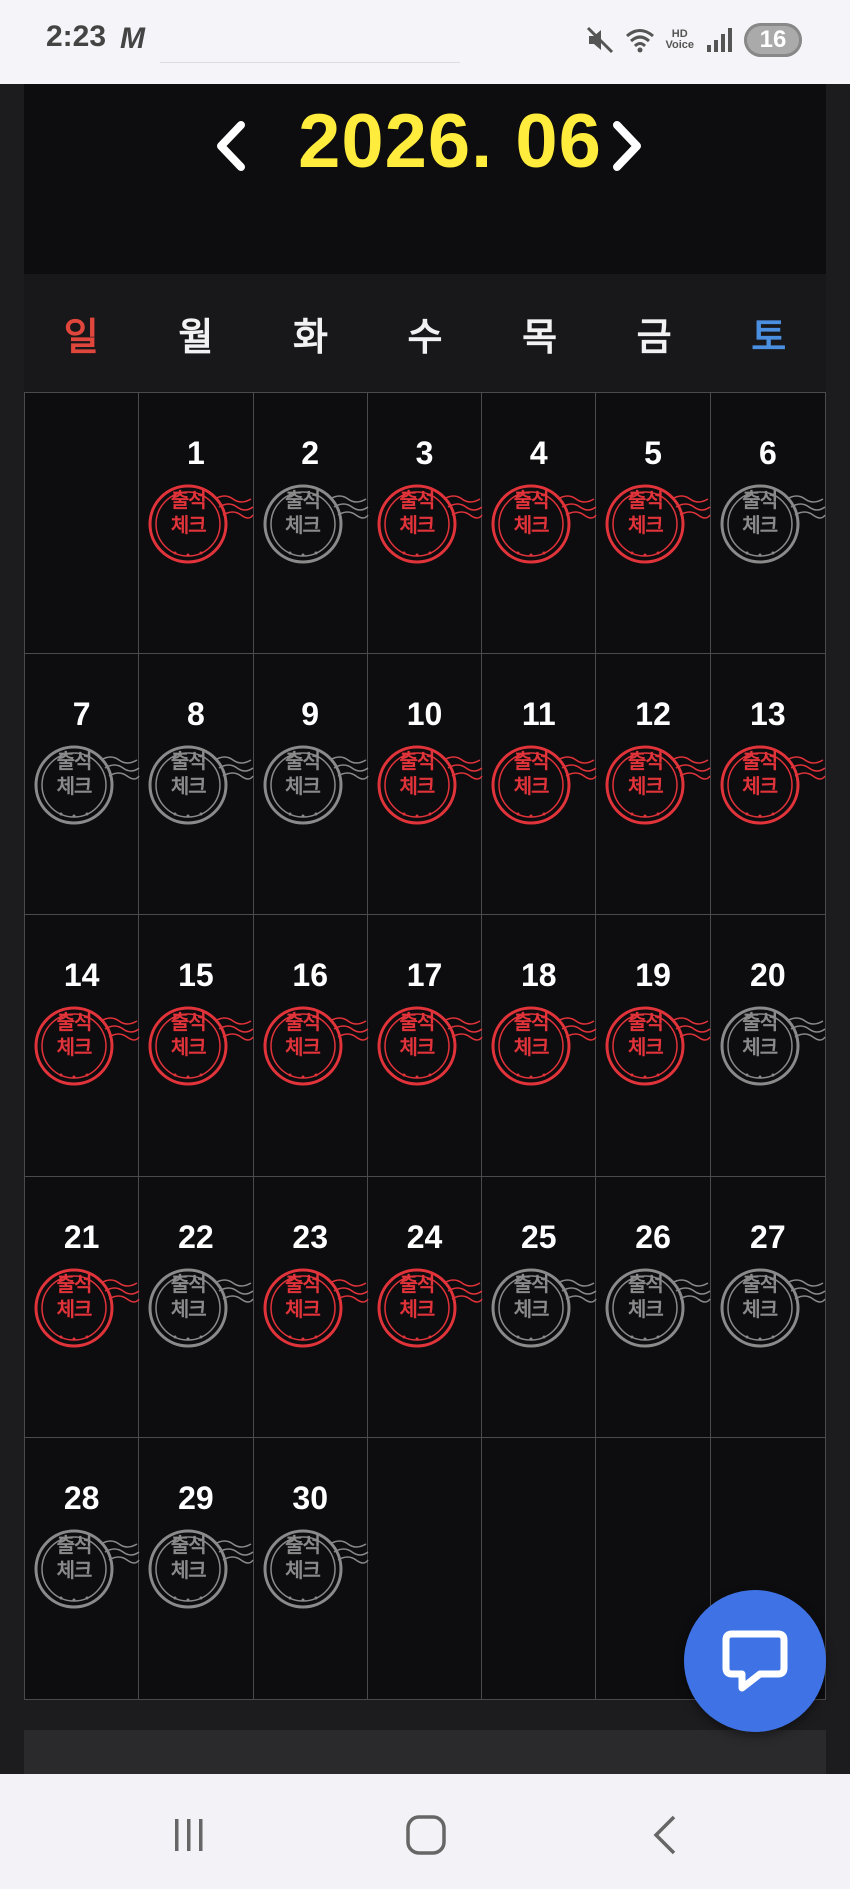 This screenshot has height=1889, width=850. I want to click on chat-bubble-icon, so click(755, 1661).